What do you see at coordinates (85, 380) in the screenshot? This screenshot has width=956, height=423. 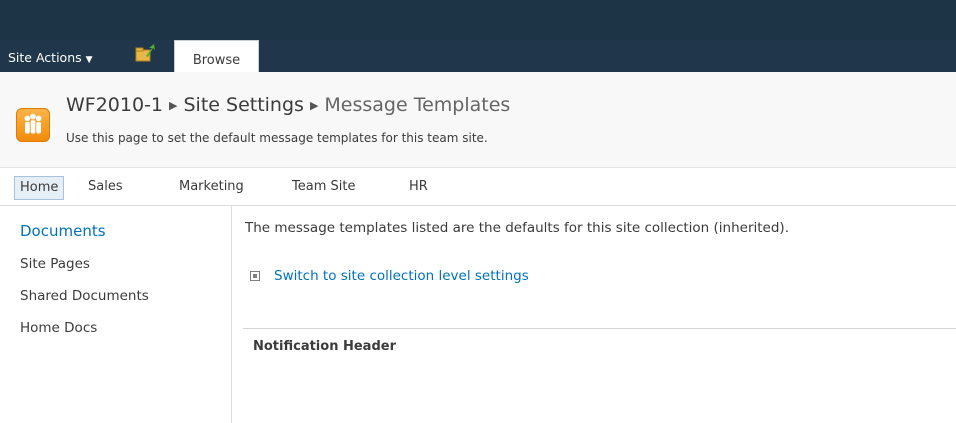 I see `redacted-area` at bounding box center [85, 380].